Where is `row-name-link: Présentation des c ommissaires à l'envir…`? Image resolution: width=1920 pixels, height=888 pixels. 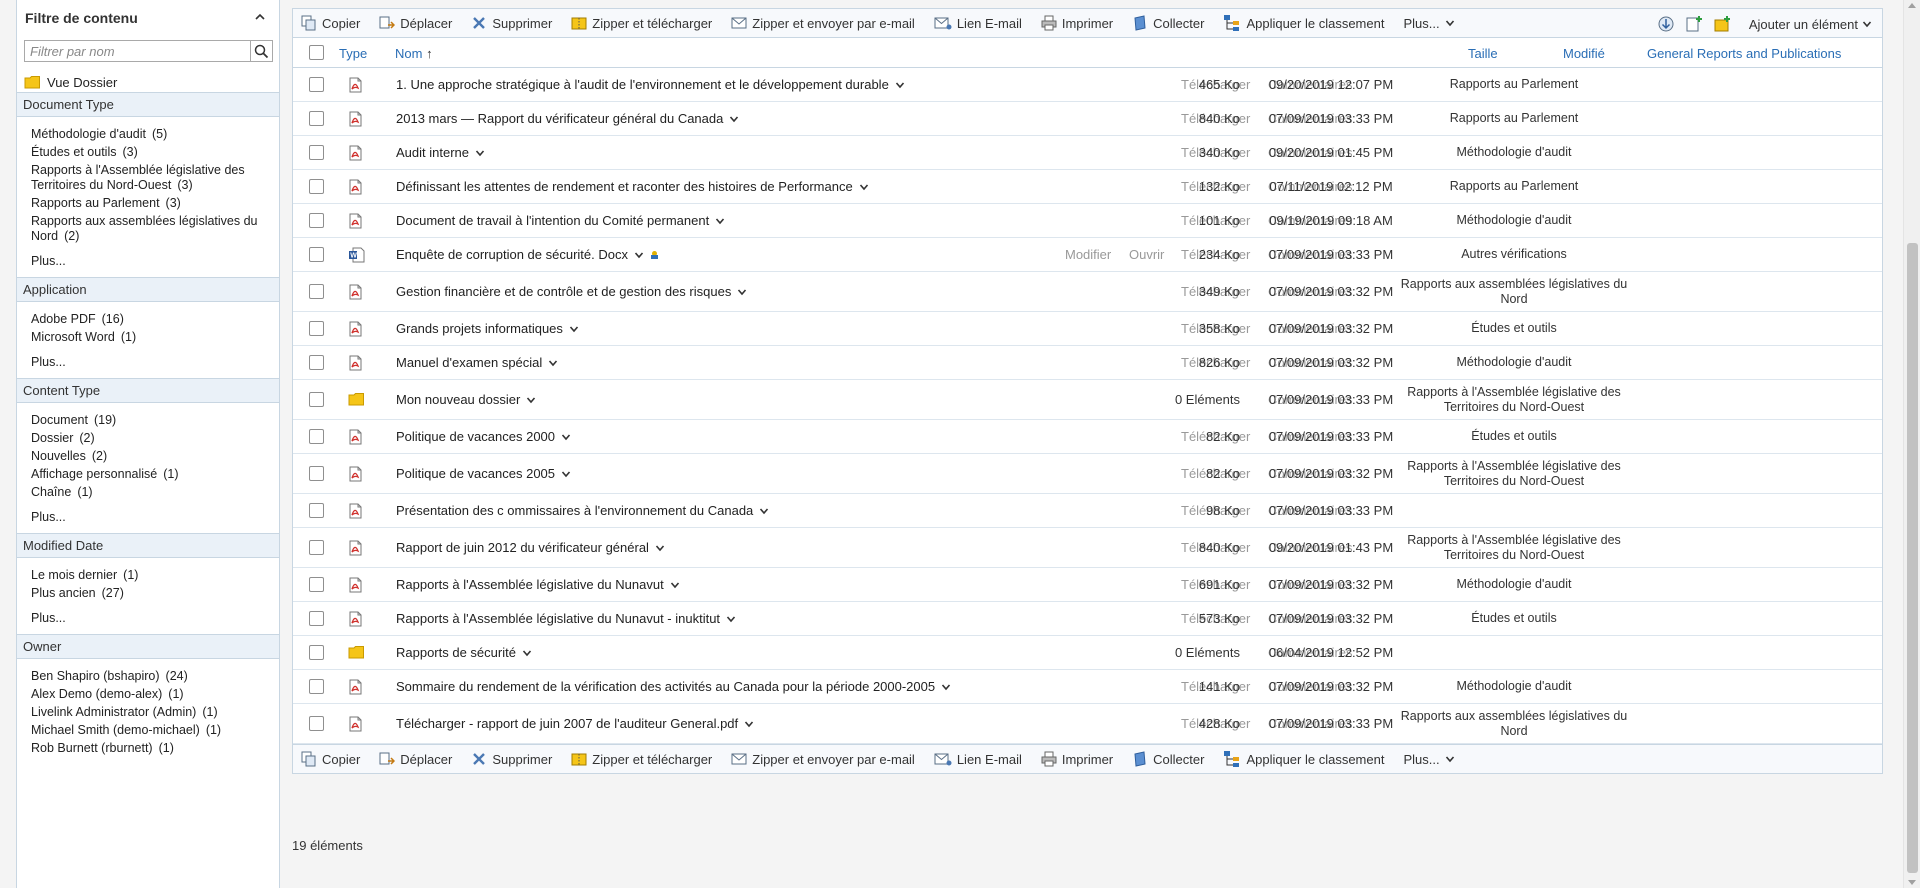
row-name-link: Présentation des c ommissaires à l'envir… is located at coordinates (582, 510).